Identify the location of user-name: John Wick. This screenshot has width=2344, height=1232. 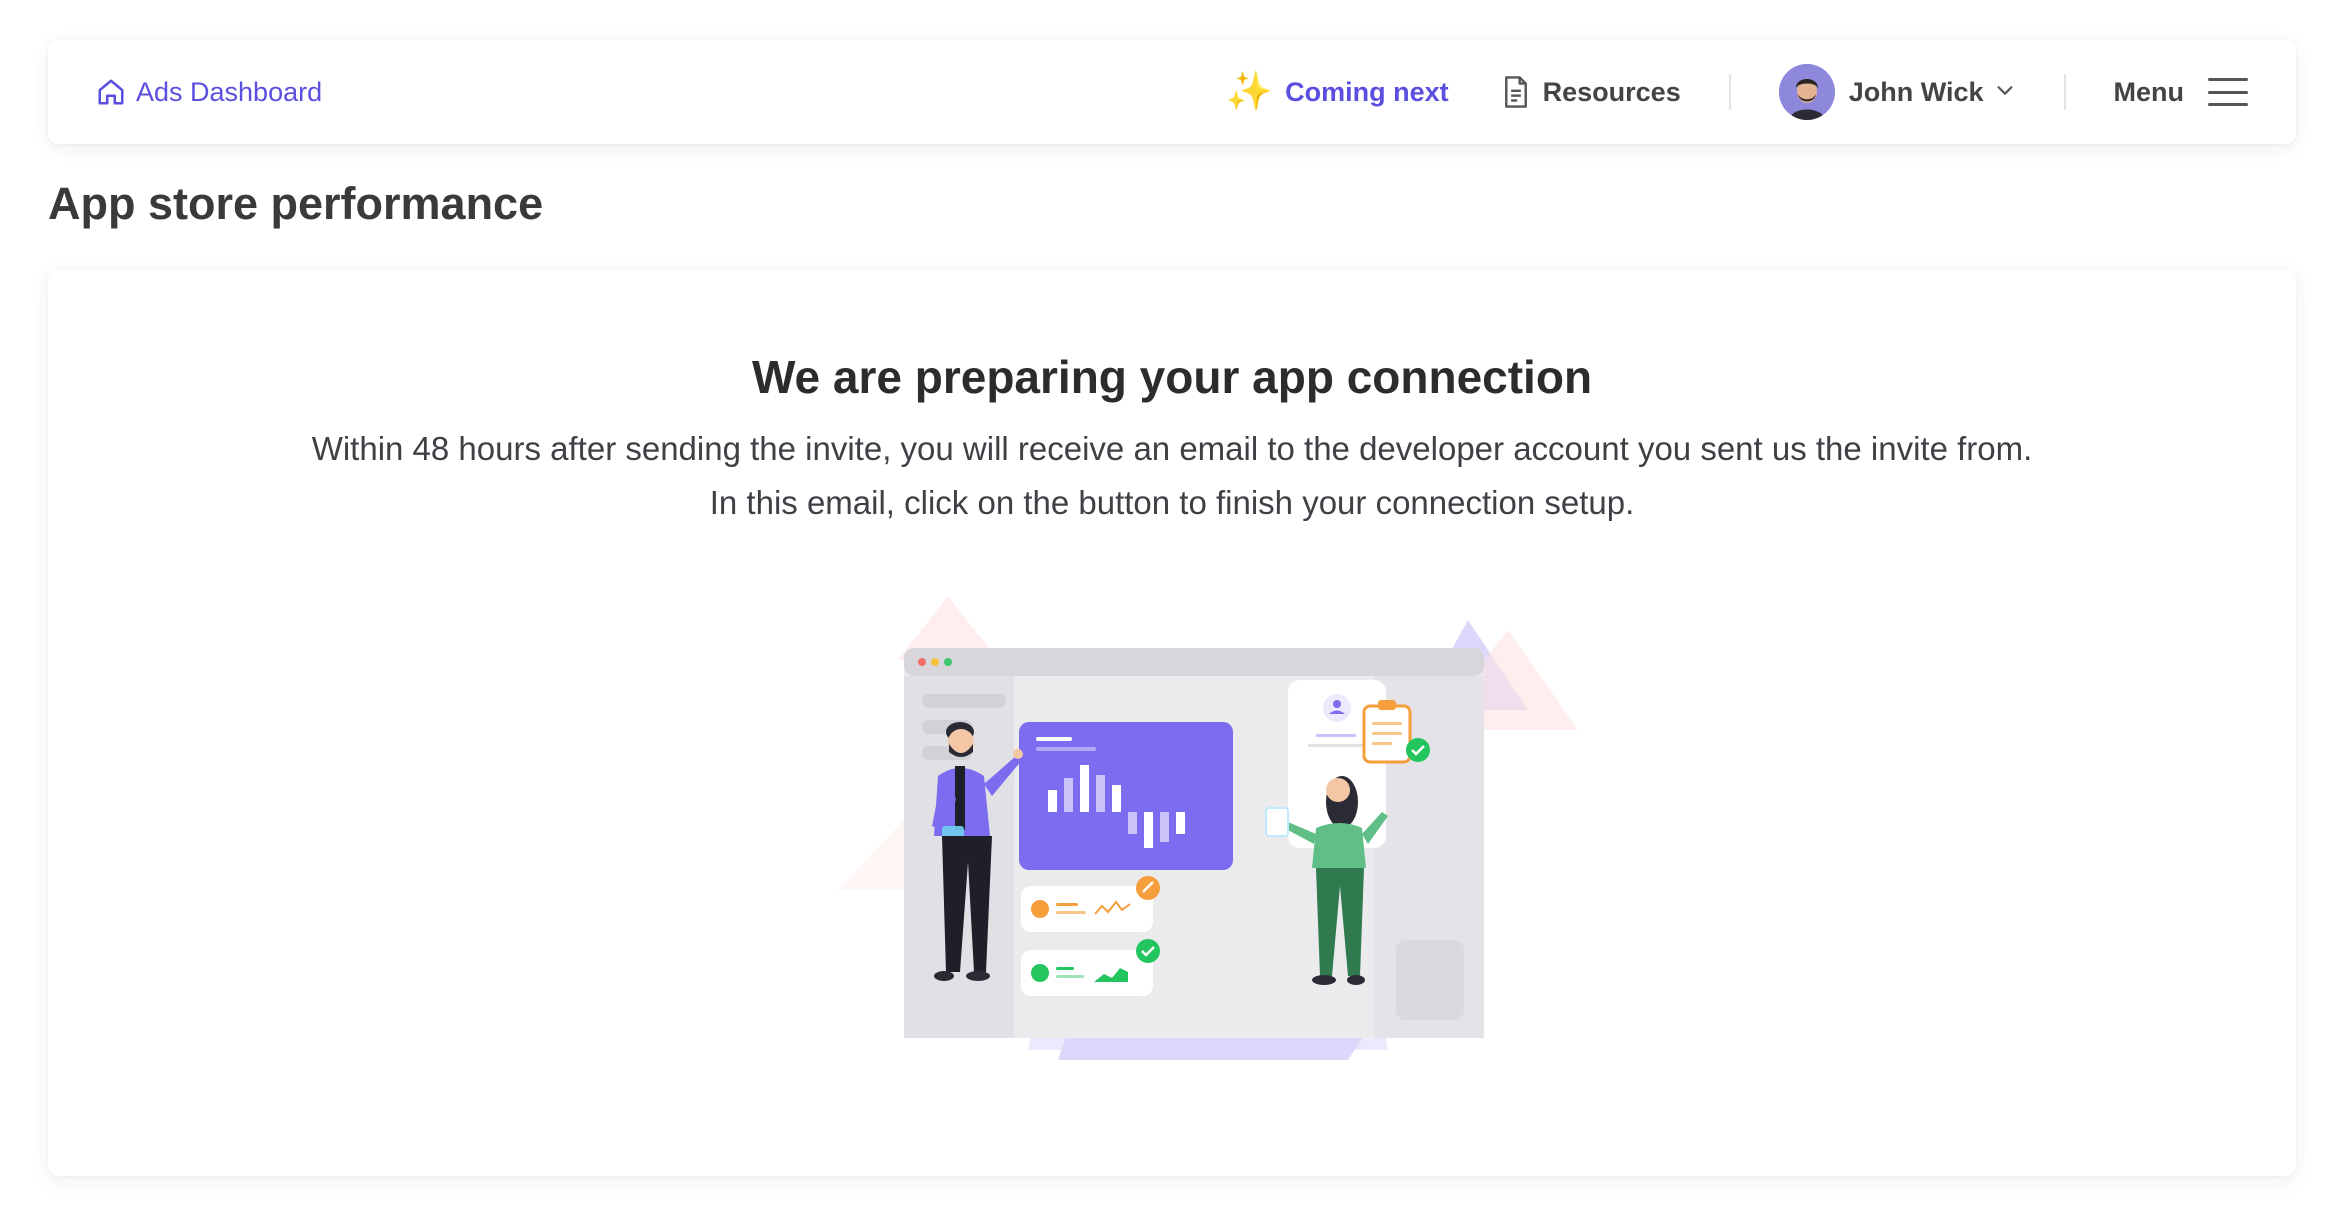
(1916, 91).